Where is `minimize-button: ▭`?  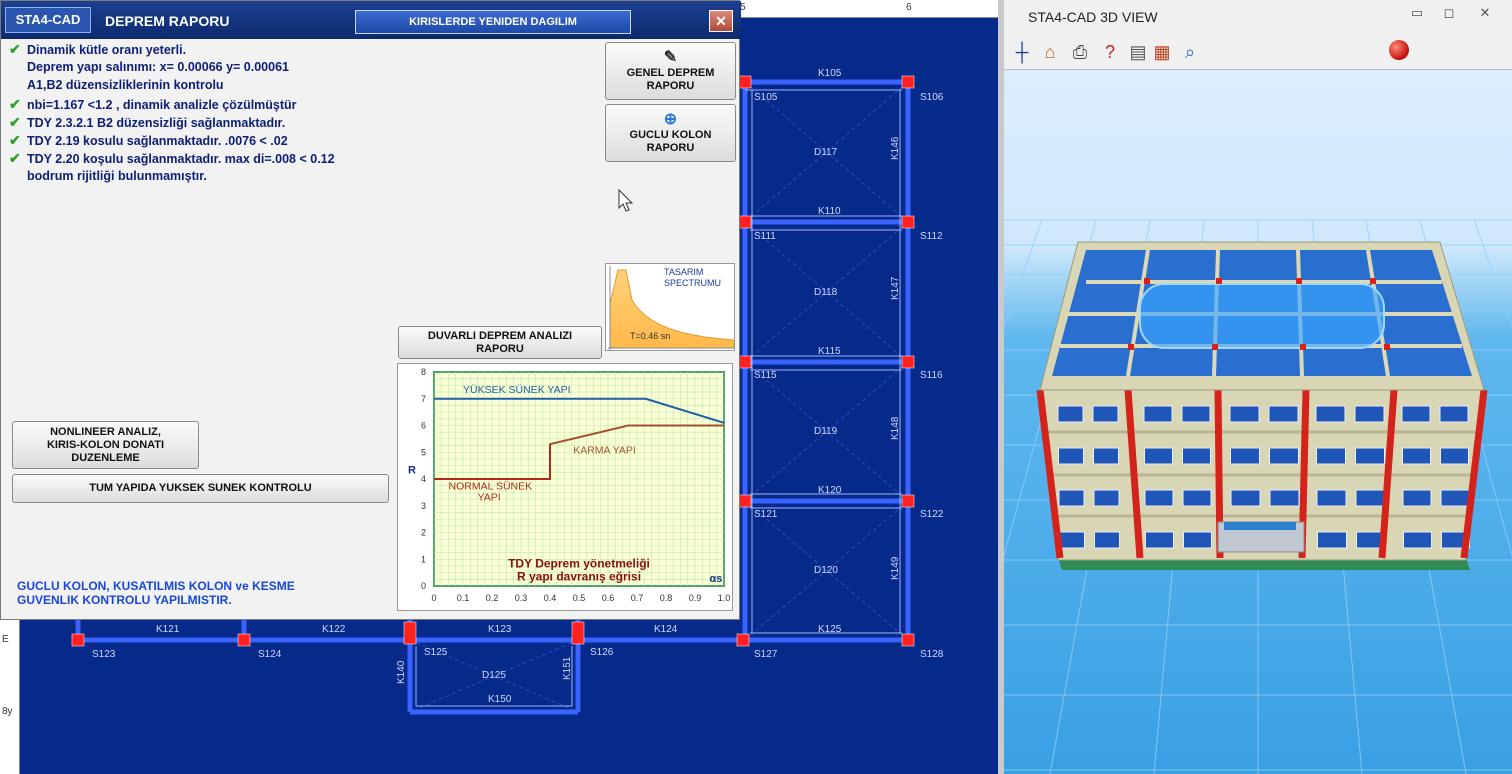 minimize-button: ▭ is located at coordinates (1417, 13).